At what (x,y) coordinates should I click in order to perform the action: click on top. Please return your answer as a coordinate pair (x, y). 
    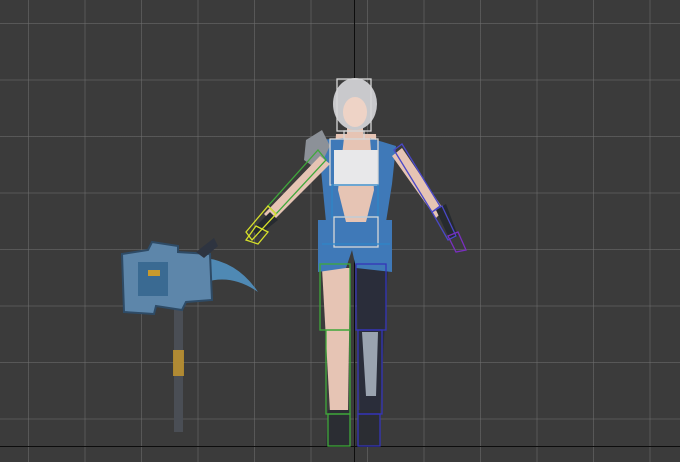
    Looking at the image, I should click on (356, 168).